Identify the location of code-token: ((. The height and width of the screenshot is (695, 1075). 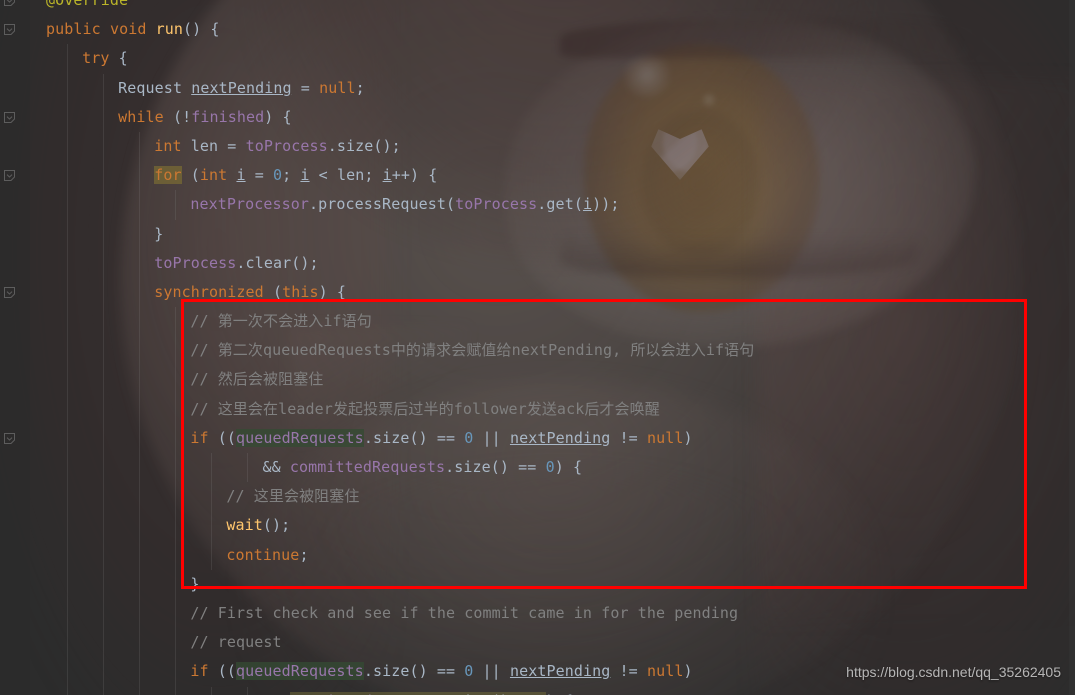
(222, 671).